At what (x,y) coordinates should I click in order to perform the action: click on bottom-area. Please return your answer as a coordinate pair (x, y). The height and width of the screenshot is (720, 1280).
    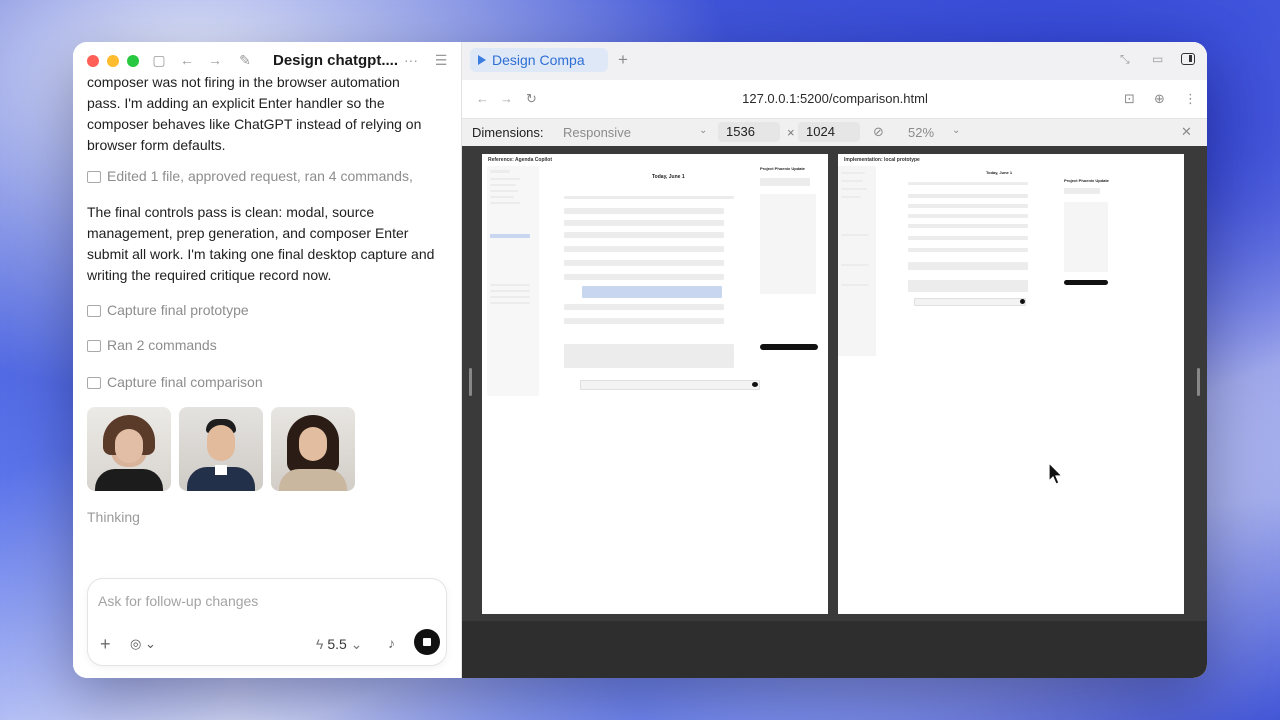
    Looking at the image, I should click on (834, 649).